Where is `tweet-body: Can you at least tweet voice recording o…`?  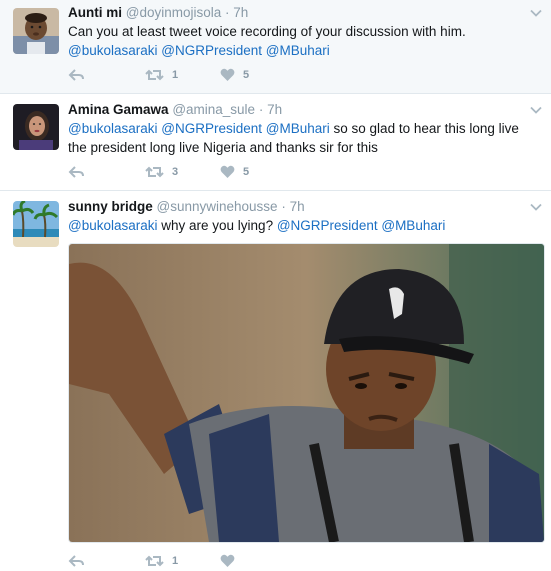
tweet-body: Can you at least tweet voice recording o… is located at coordinates (267, 31).